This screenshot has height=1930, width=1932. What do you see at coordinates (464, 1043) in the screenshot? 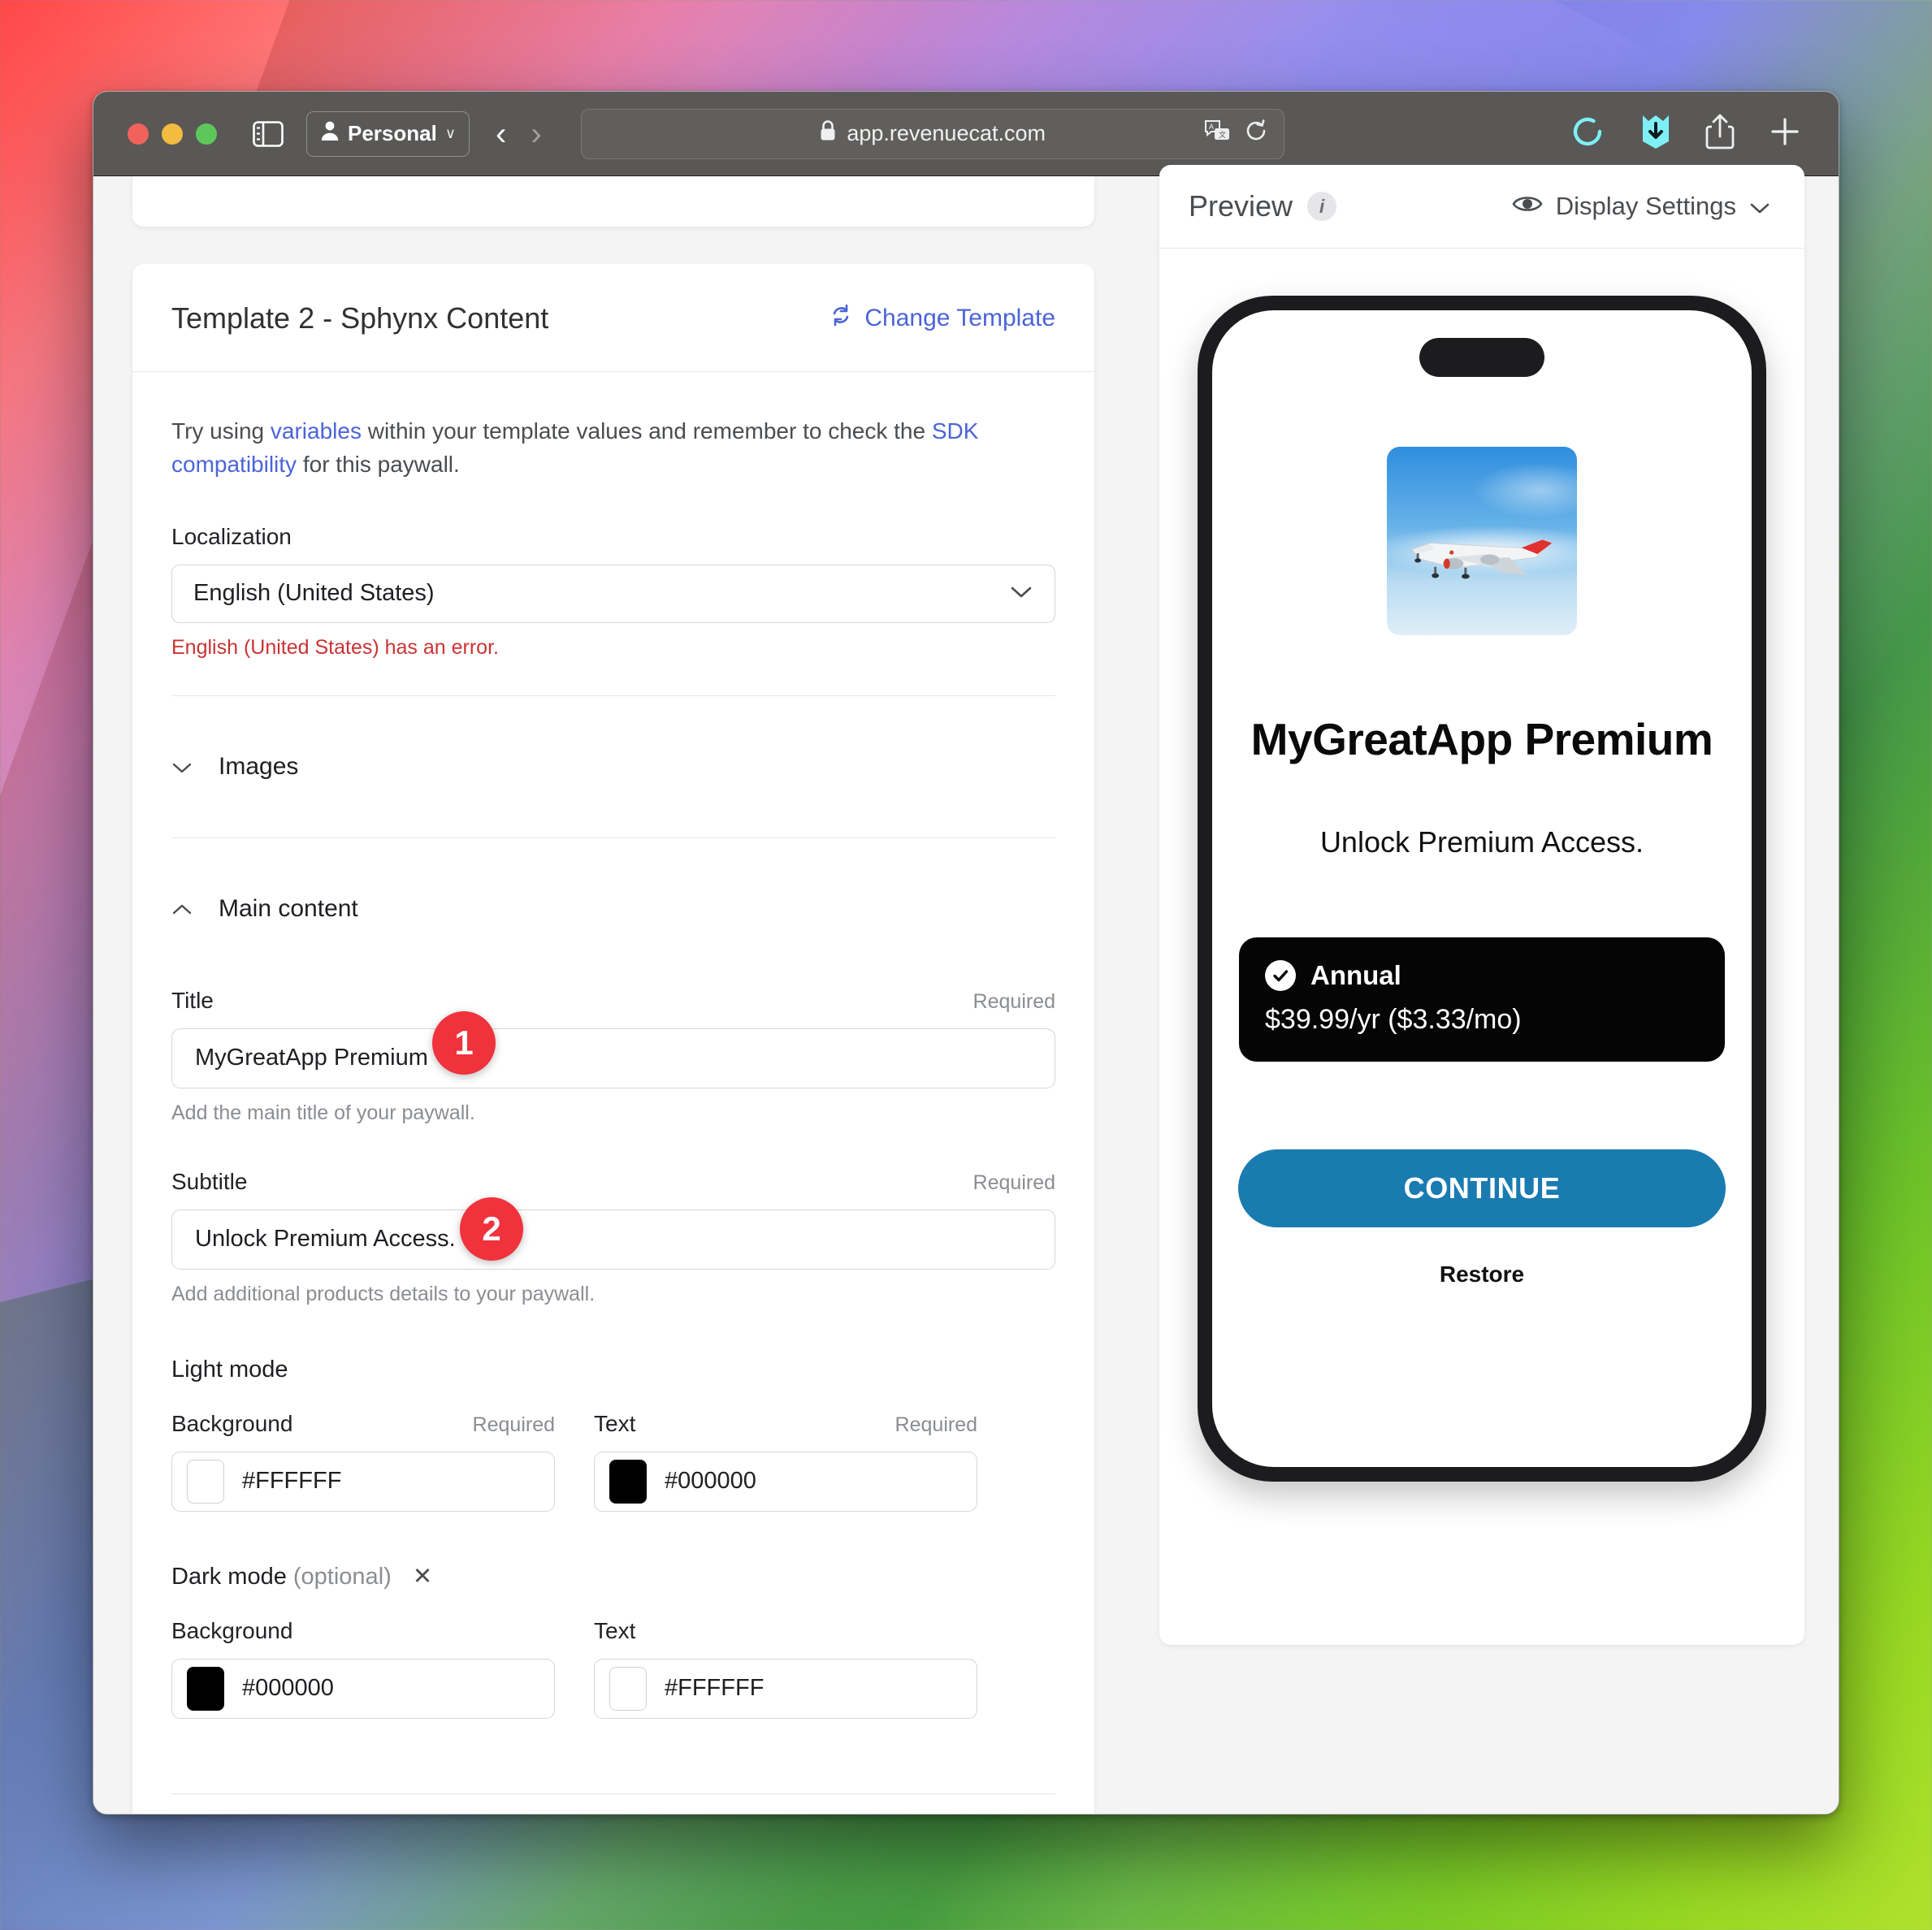
I see `step-badge-1: 1` at bounding box center [464, 1043].